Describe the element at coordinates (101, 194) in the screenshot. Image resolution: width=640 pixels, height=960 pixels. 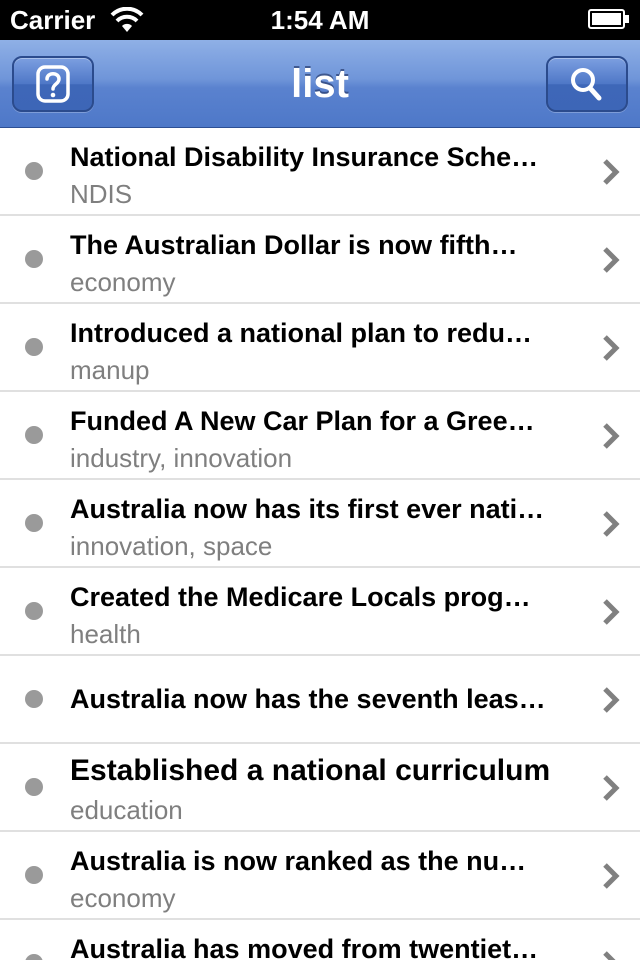
I see `item-subtitle: NDIS` at that location.